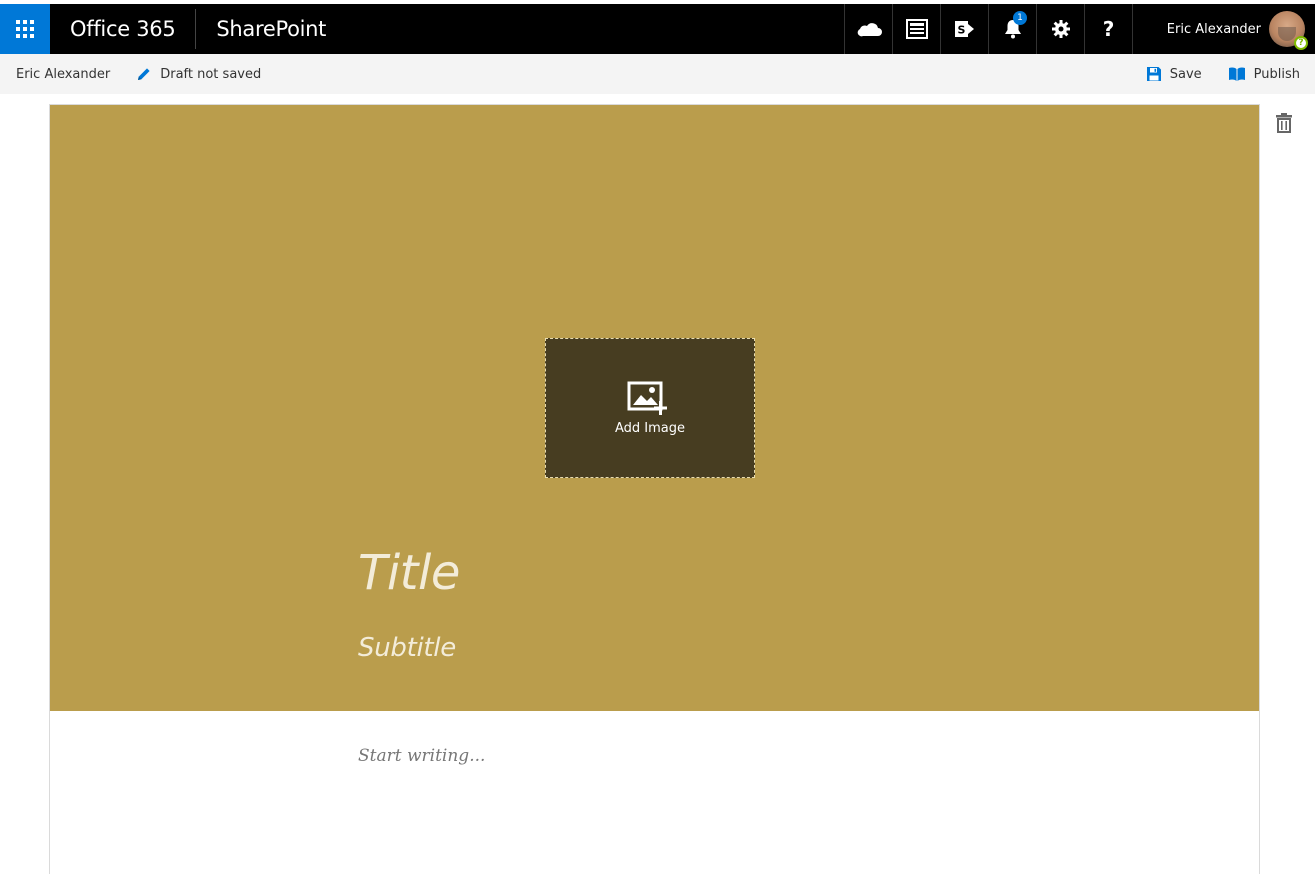 The height and width of the screenshot is (874, 1315). I want to click on sharepoint-app-link: SharePoint, so click(261, 29).